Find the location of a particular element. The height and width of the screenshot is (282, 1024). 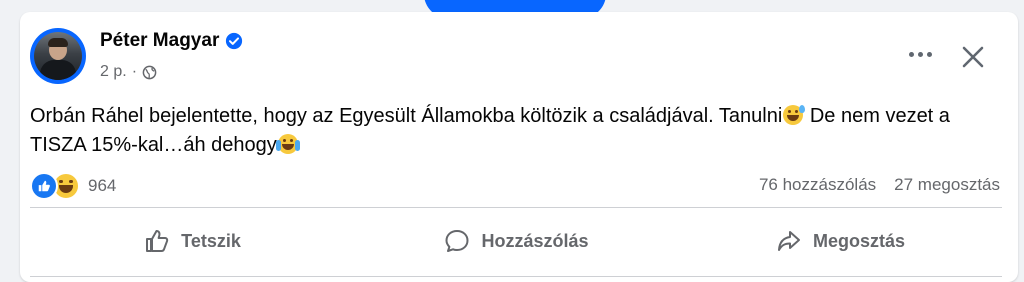

share-count-link: 27 megosztás is located at coordinates (947, 185).